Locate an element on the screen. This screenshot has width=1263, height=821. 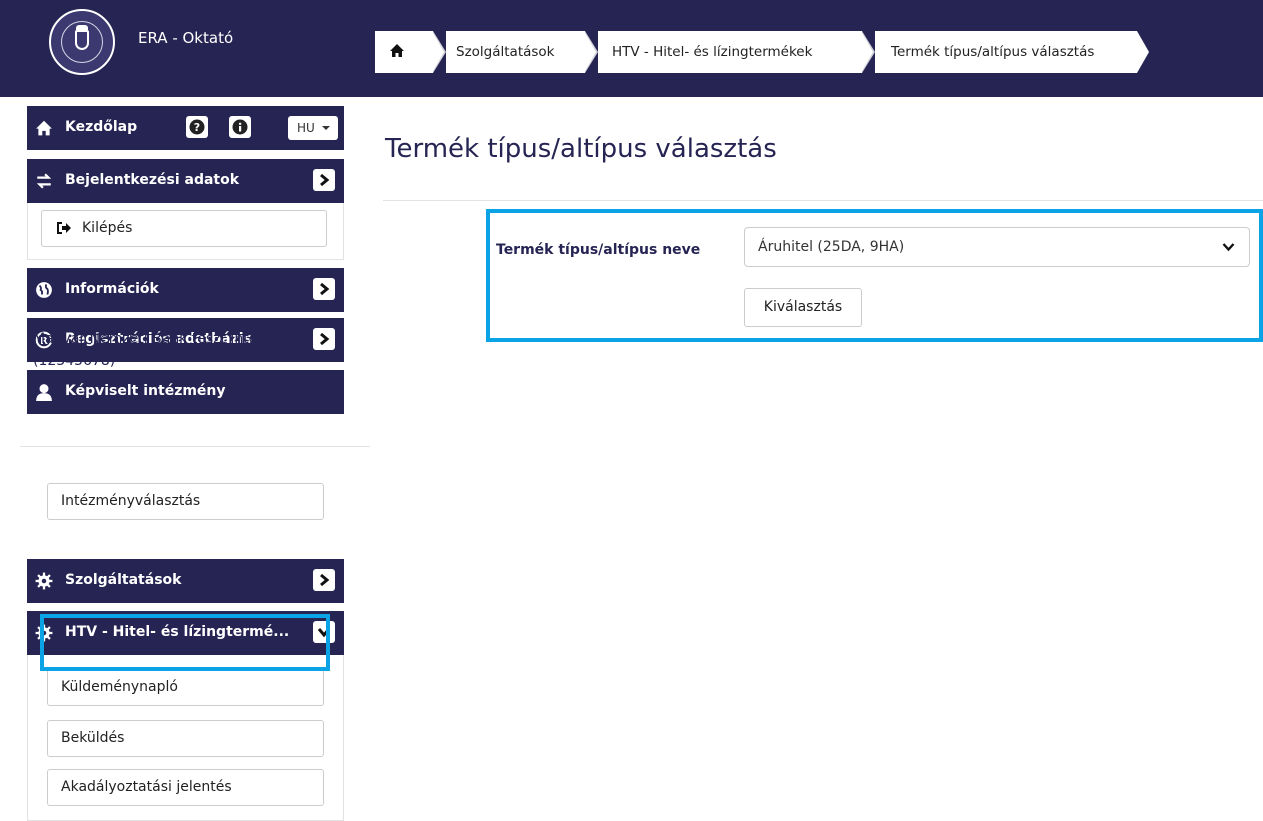
product-type-label: Termék típus/altípus neve is located at coordinates (598, 250).